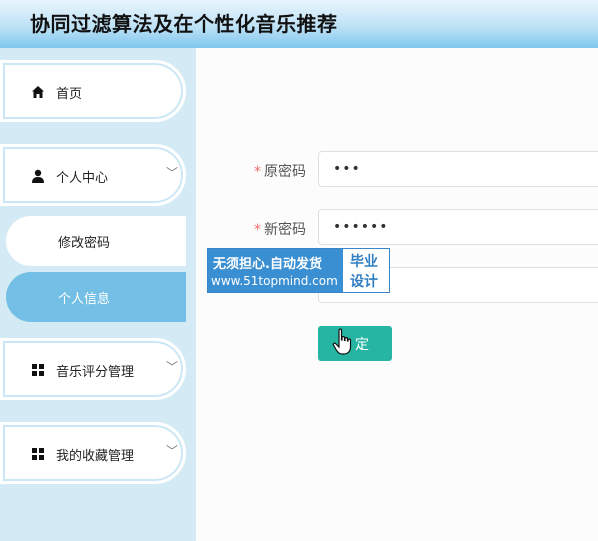 The width and height of the screenshot is (598, 541). I want to click on sidebar-item-label: 我的收藏管理, so click(95, 456).